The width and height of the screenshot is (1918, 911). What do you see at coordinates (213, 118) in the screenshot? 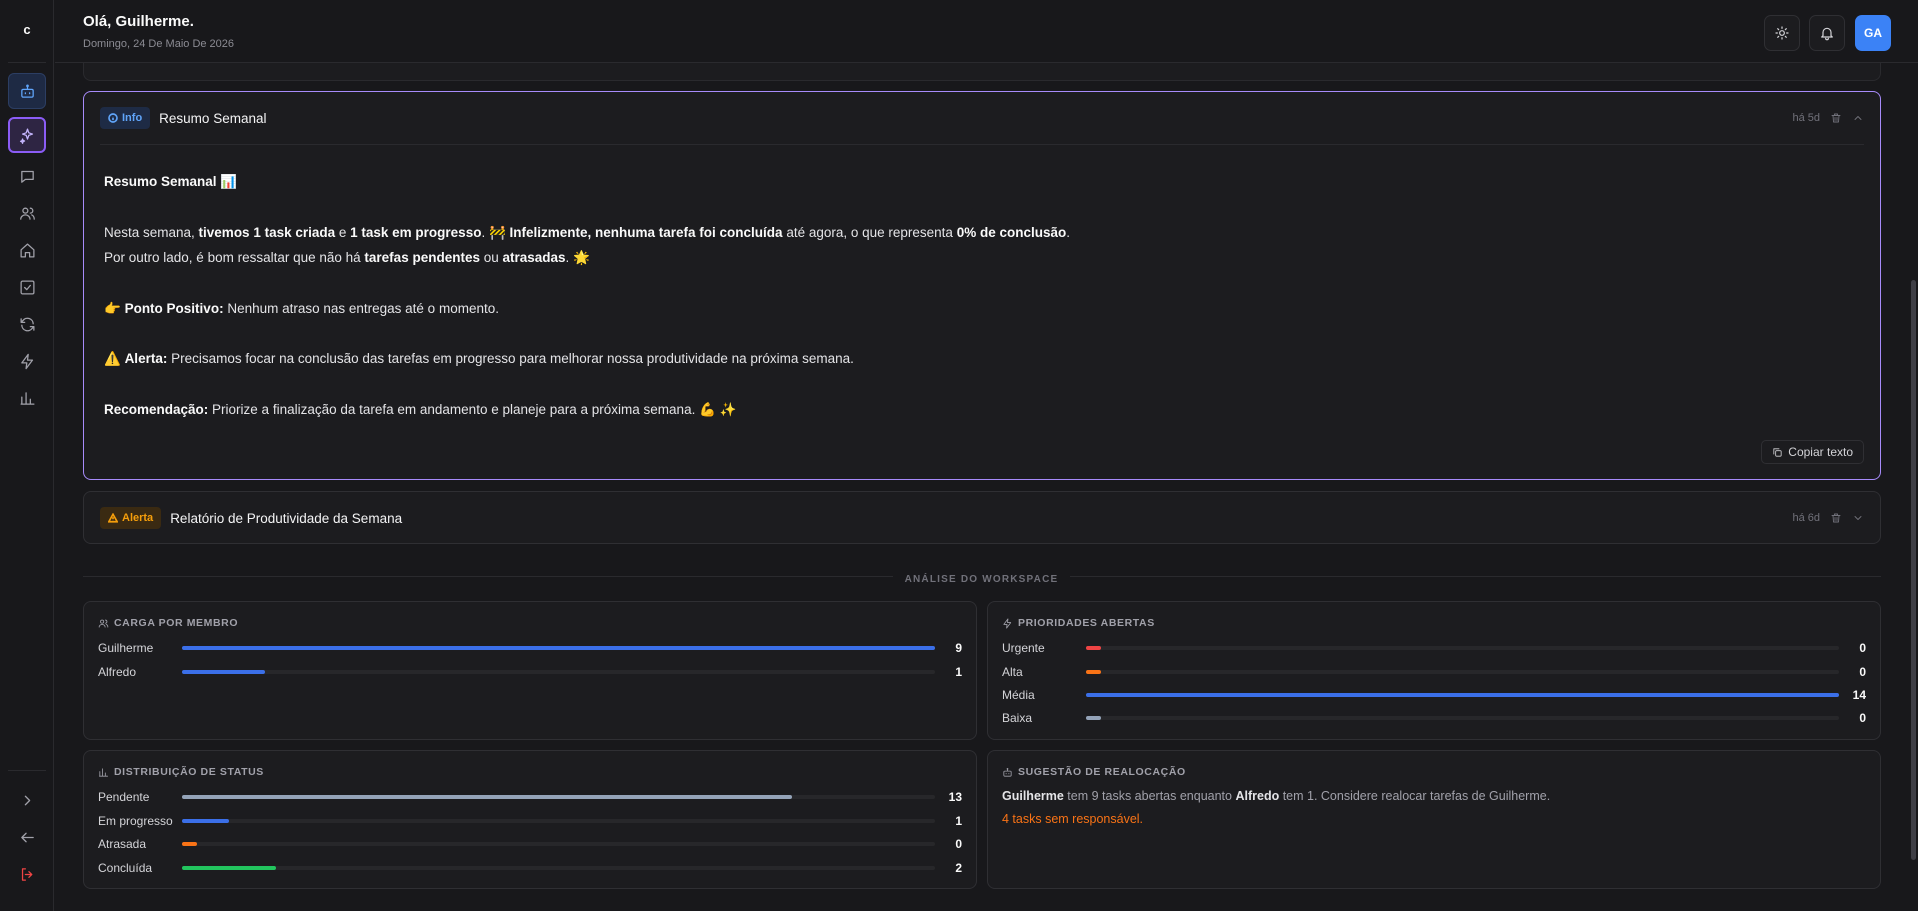
I see `card-title: Resumo Semanal` at bounding box center [213, 118].